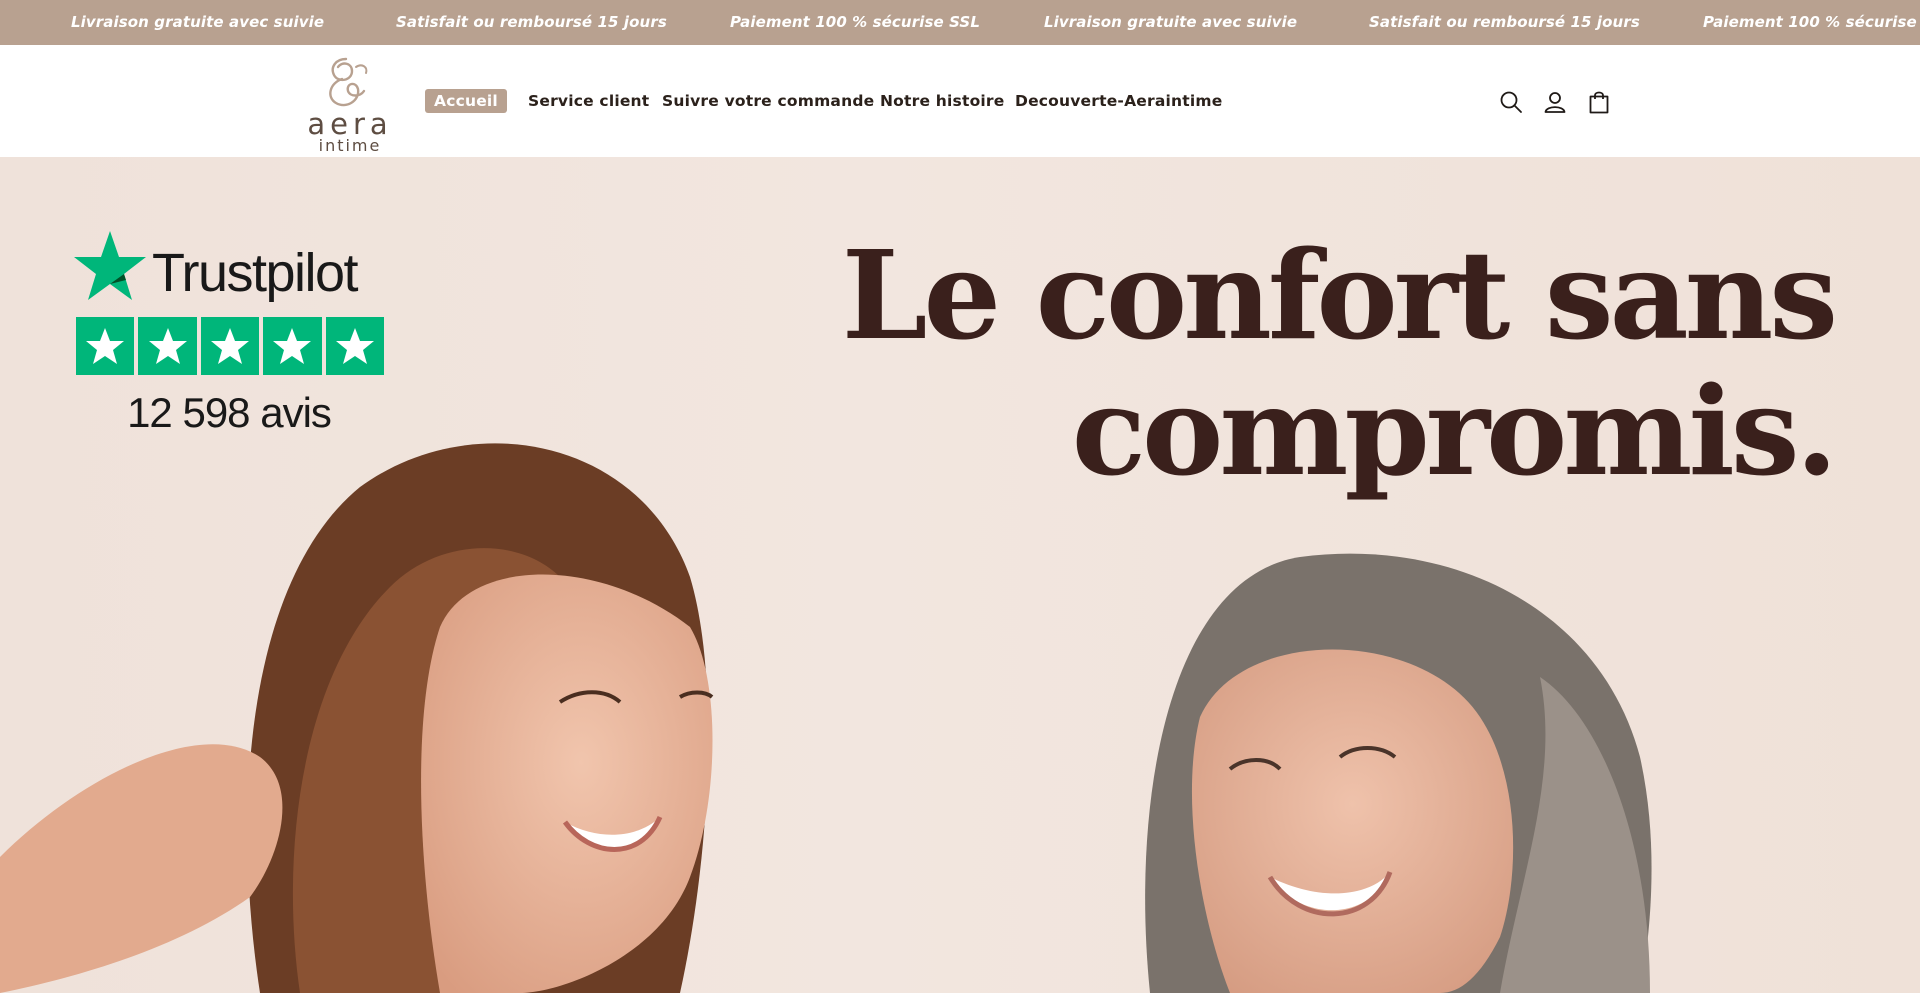 This screenshot has height=993, width=1920. Describe the element at coordinates (350, 124) in the screenshot. I see `logo-word: aera` at that location.